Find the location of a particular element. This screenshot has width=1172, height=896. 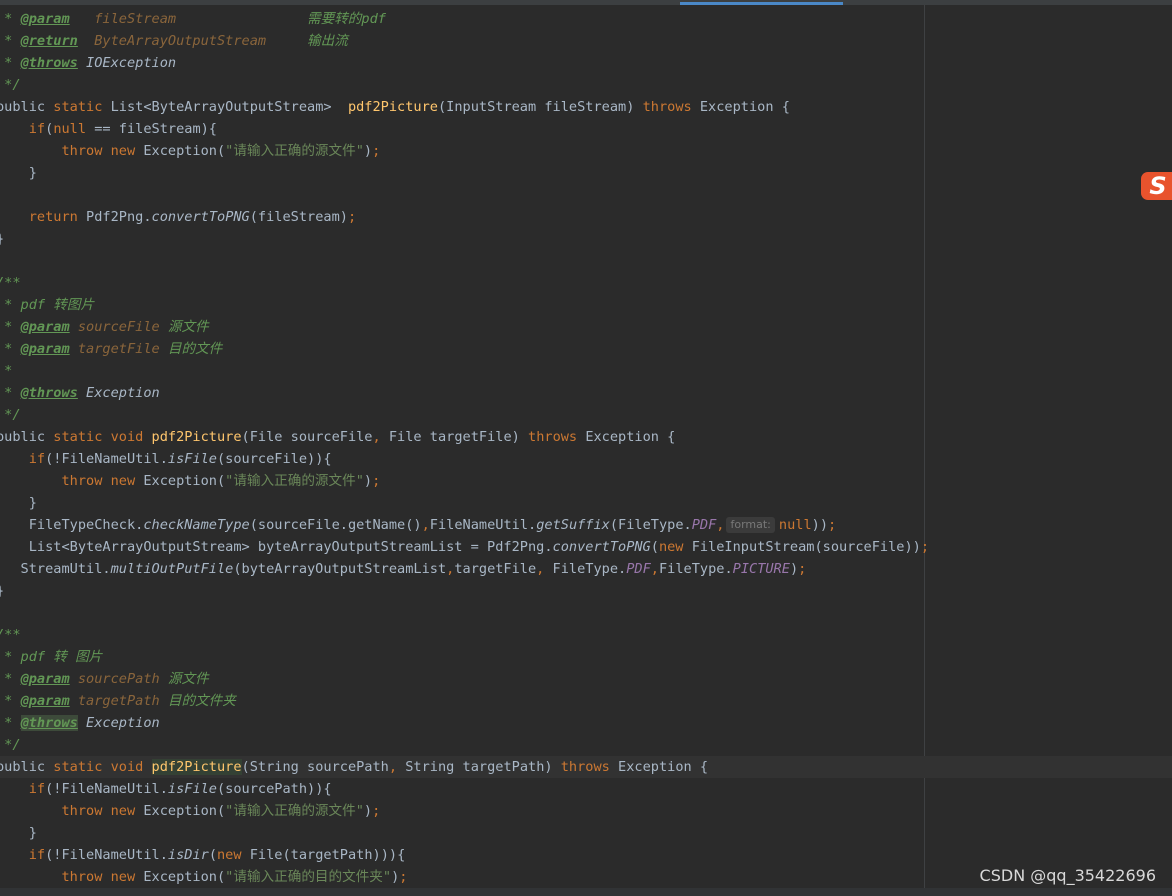

code-line: * pdf 转 图片 is located at coordinates (586, 657).